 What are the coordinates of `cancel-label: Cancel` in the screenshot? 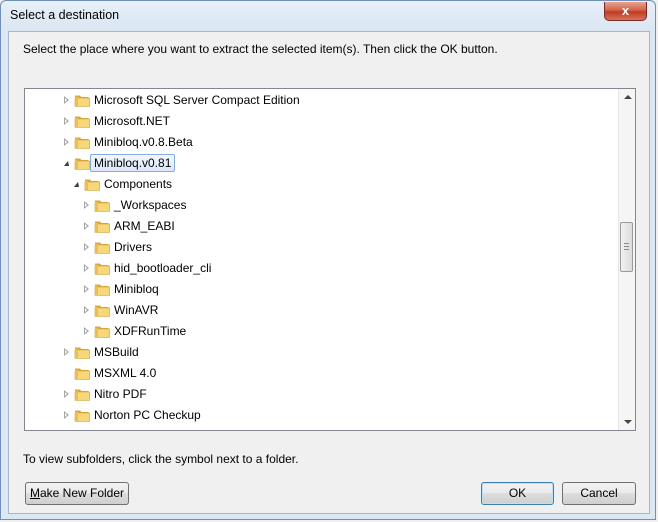 It's located at (599, 493).